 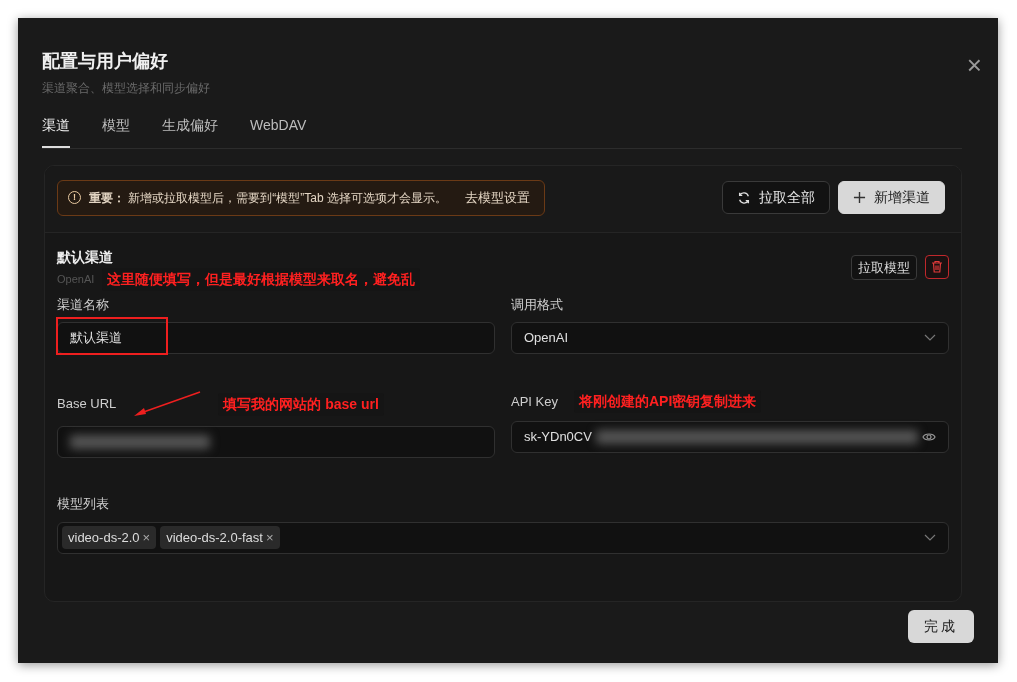 I want to click on channel-title: 默认渠道, so click(x=85, y=257).